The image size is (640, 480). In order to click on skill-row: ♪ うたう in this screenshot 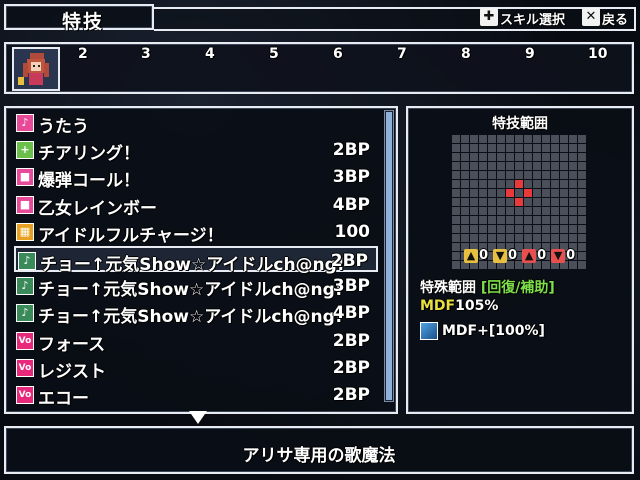, I will do `click(196, 123)`.